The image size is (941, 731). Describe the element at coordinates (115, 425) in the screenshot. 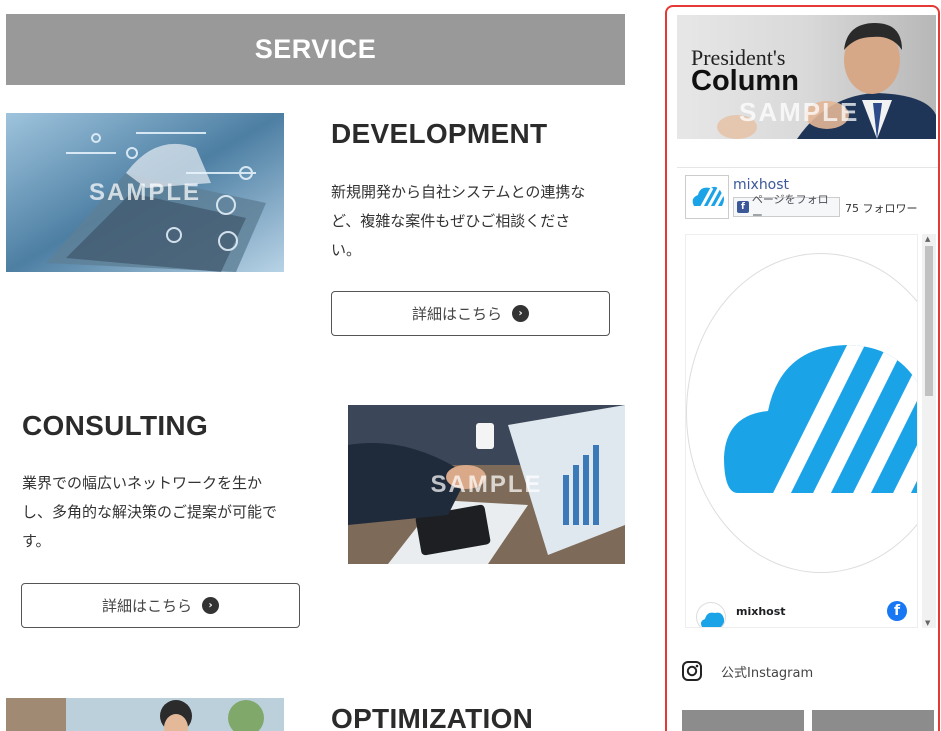

I see `consulting-title: CONSULTING` at that location.